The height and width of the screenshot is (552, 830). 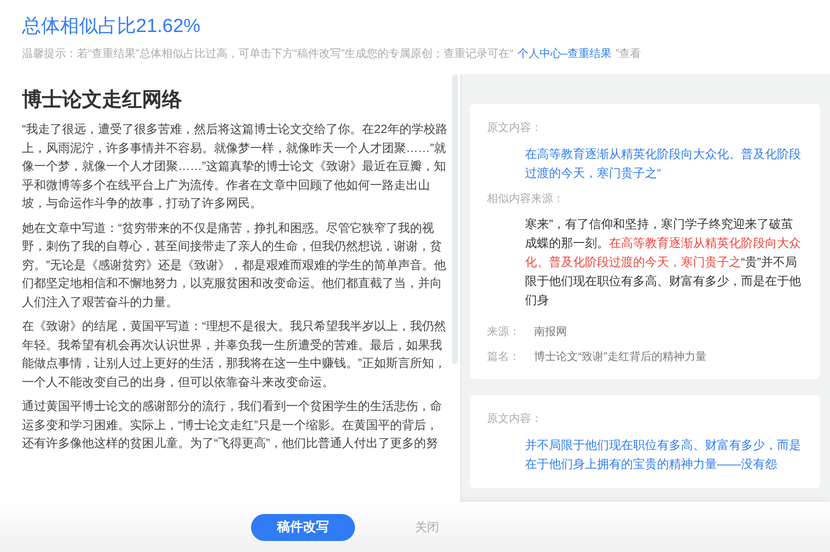 I want to click on source-name: 南报网, so click(x=550, y=332).